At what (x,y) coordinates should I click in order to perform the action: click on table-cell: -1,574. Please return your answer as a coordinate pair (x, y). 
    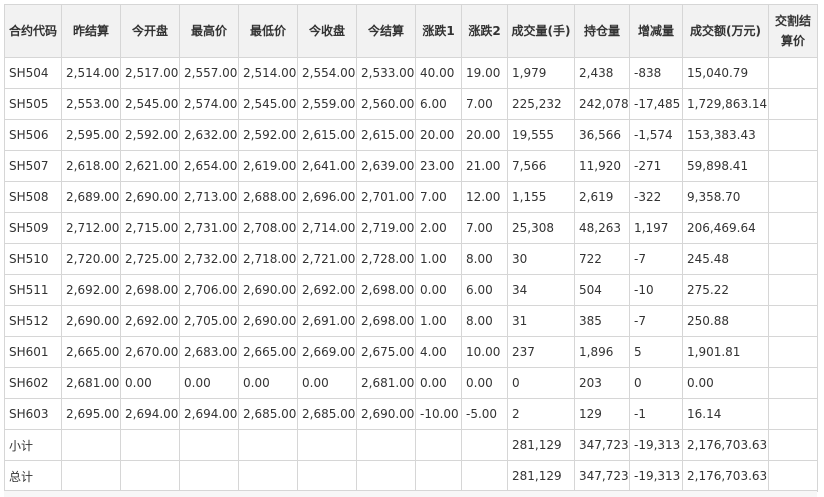
    Looking at the image, I should click on (656, 135).